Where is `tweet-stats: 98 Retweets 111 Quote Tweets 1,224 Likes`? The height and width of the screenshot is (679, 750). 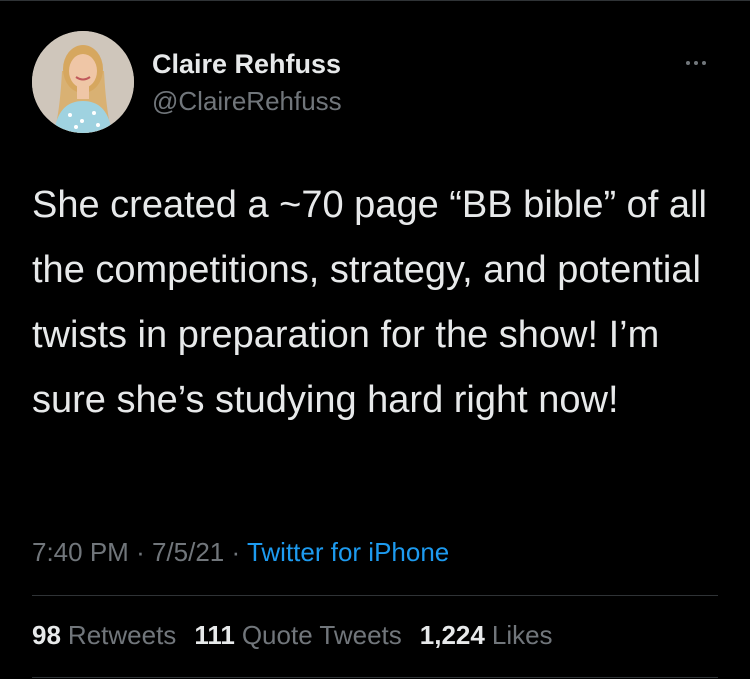 tweet-stats: 98 Retweets 111 Quote Tweets 1,224 Likes is located at coordinates (292, 635).